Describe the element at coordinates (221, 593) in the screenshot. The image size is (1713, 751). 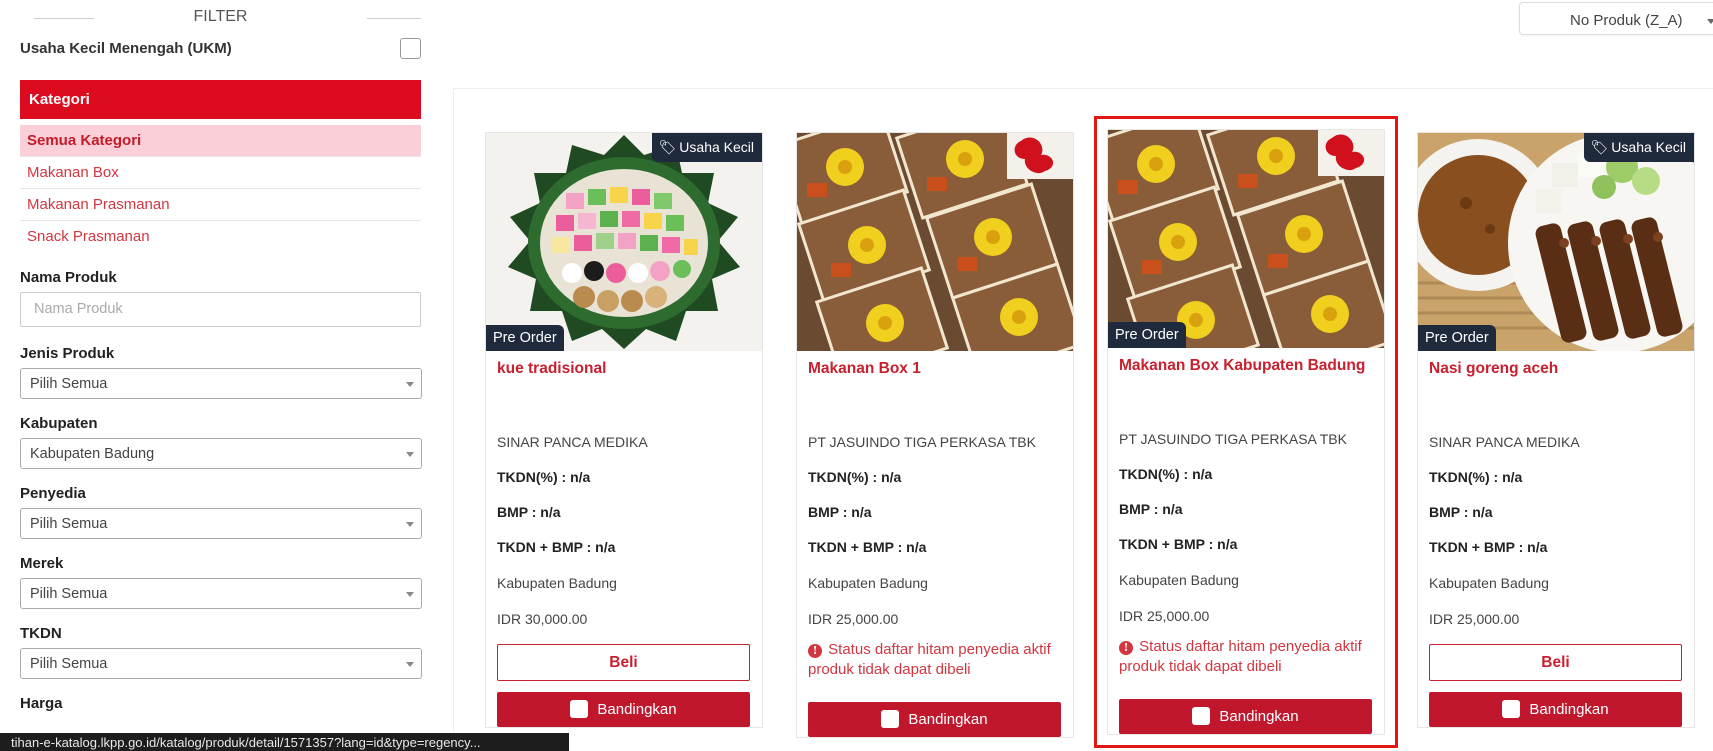
I see `merek-select: Pilih Semua` at that location.